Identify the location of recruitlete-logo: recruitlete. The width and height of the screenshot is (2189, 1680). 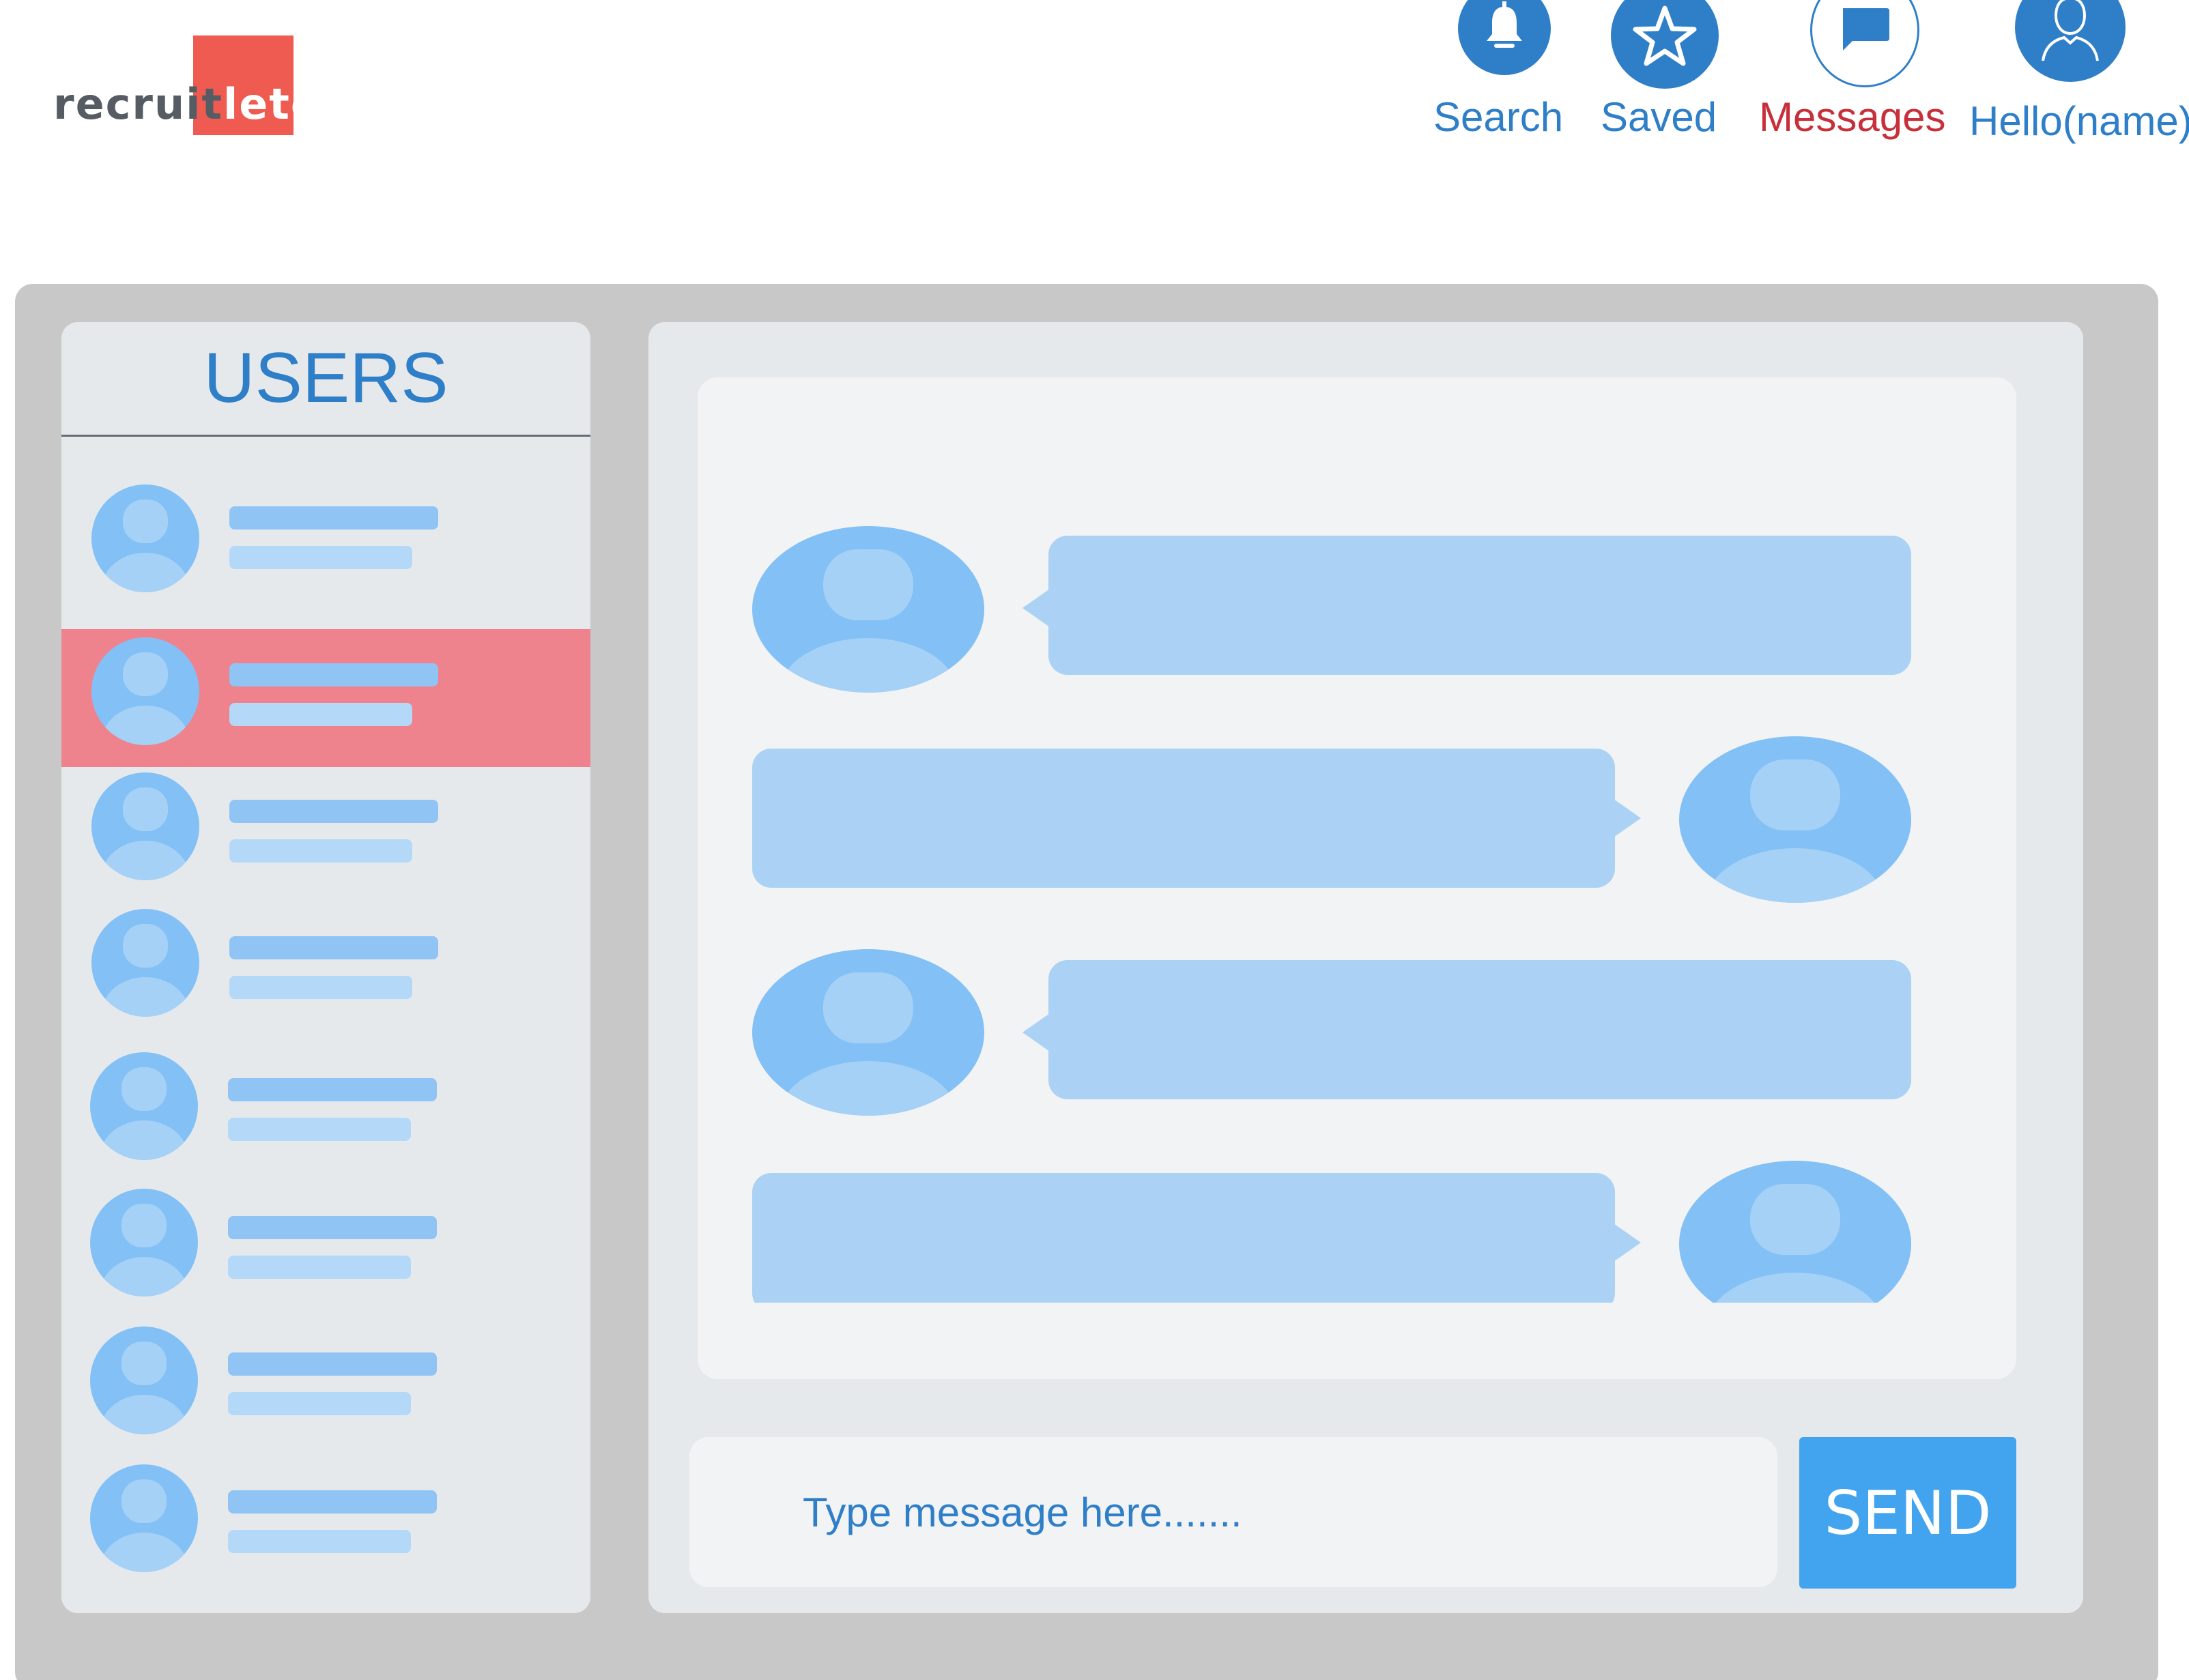
(186, 85).